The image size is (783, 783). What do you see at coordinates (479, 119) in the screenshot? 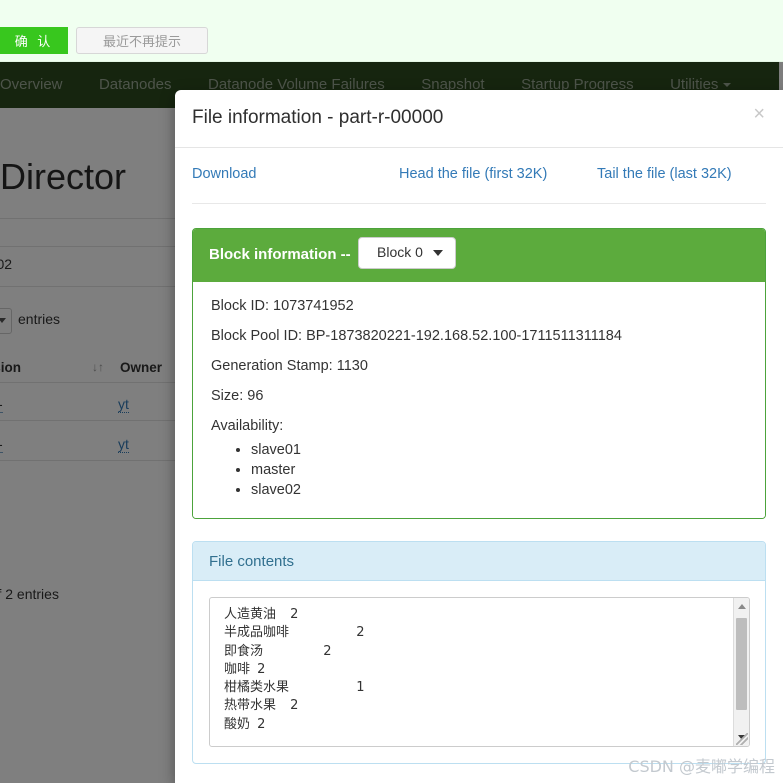
I see `modal-header: File information - part-r-00000 ×` at bounding box center [479, 119].